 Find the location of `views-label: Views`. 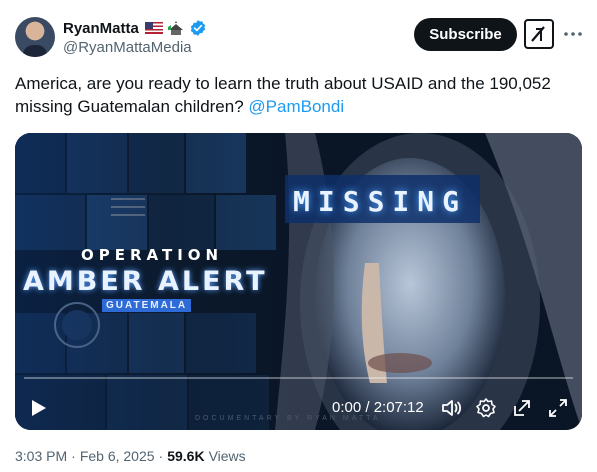

views-label: Views is located at coordinates (227, 456).